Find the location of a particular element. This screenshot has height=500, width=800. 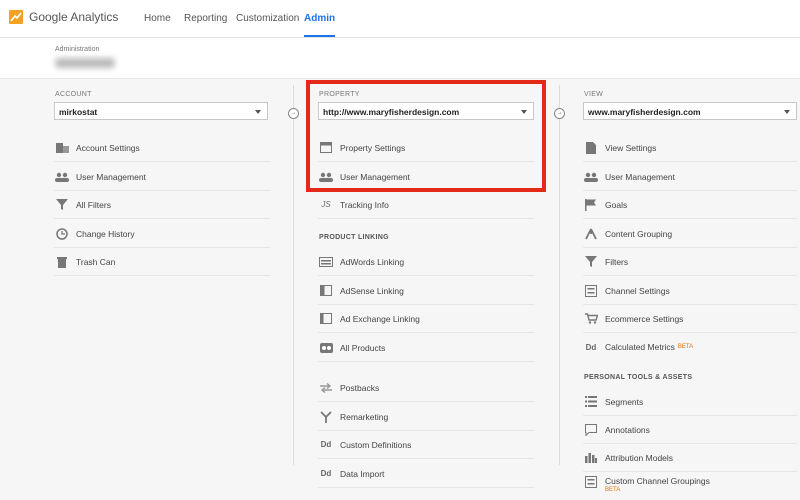

grouping-icon is located at coordinates (591, 234).